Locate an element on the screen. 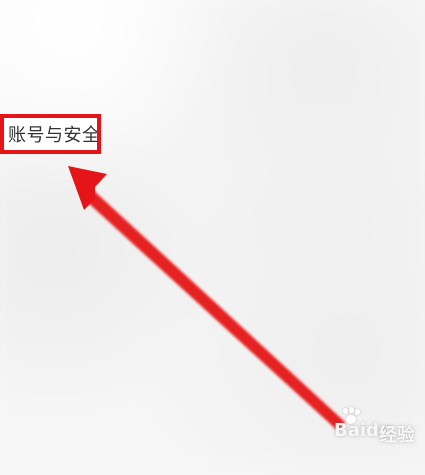  watermark: Baidu 经验 is located at coordinates (378, 428).